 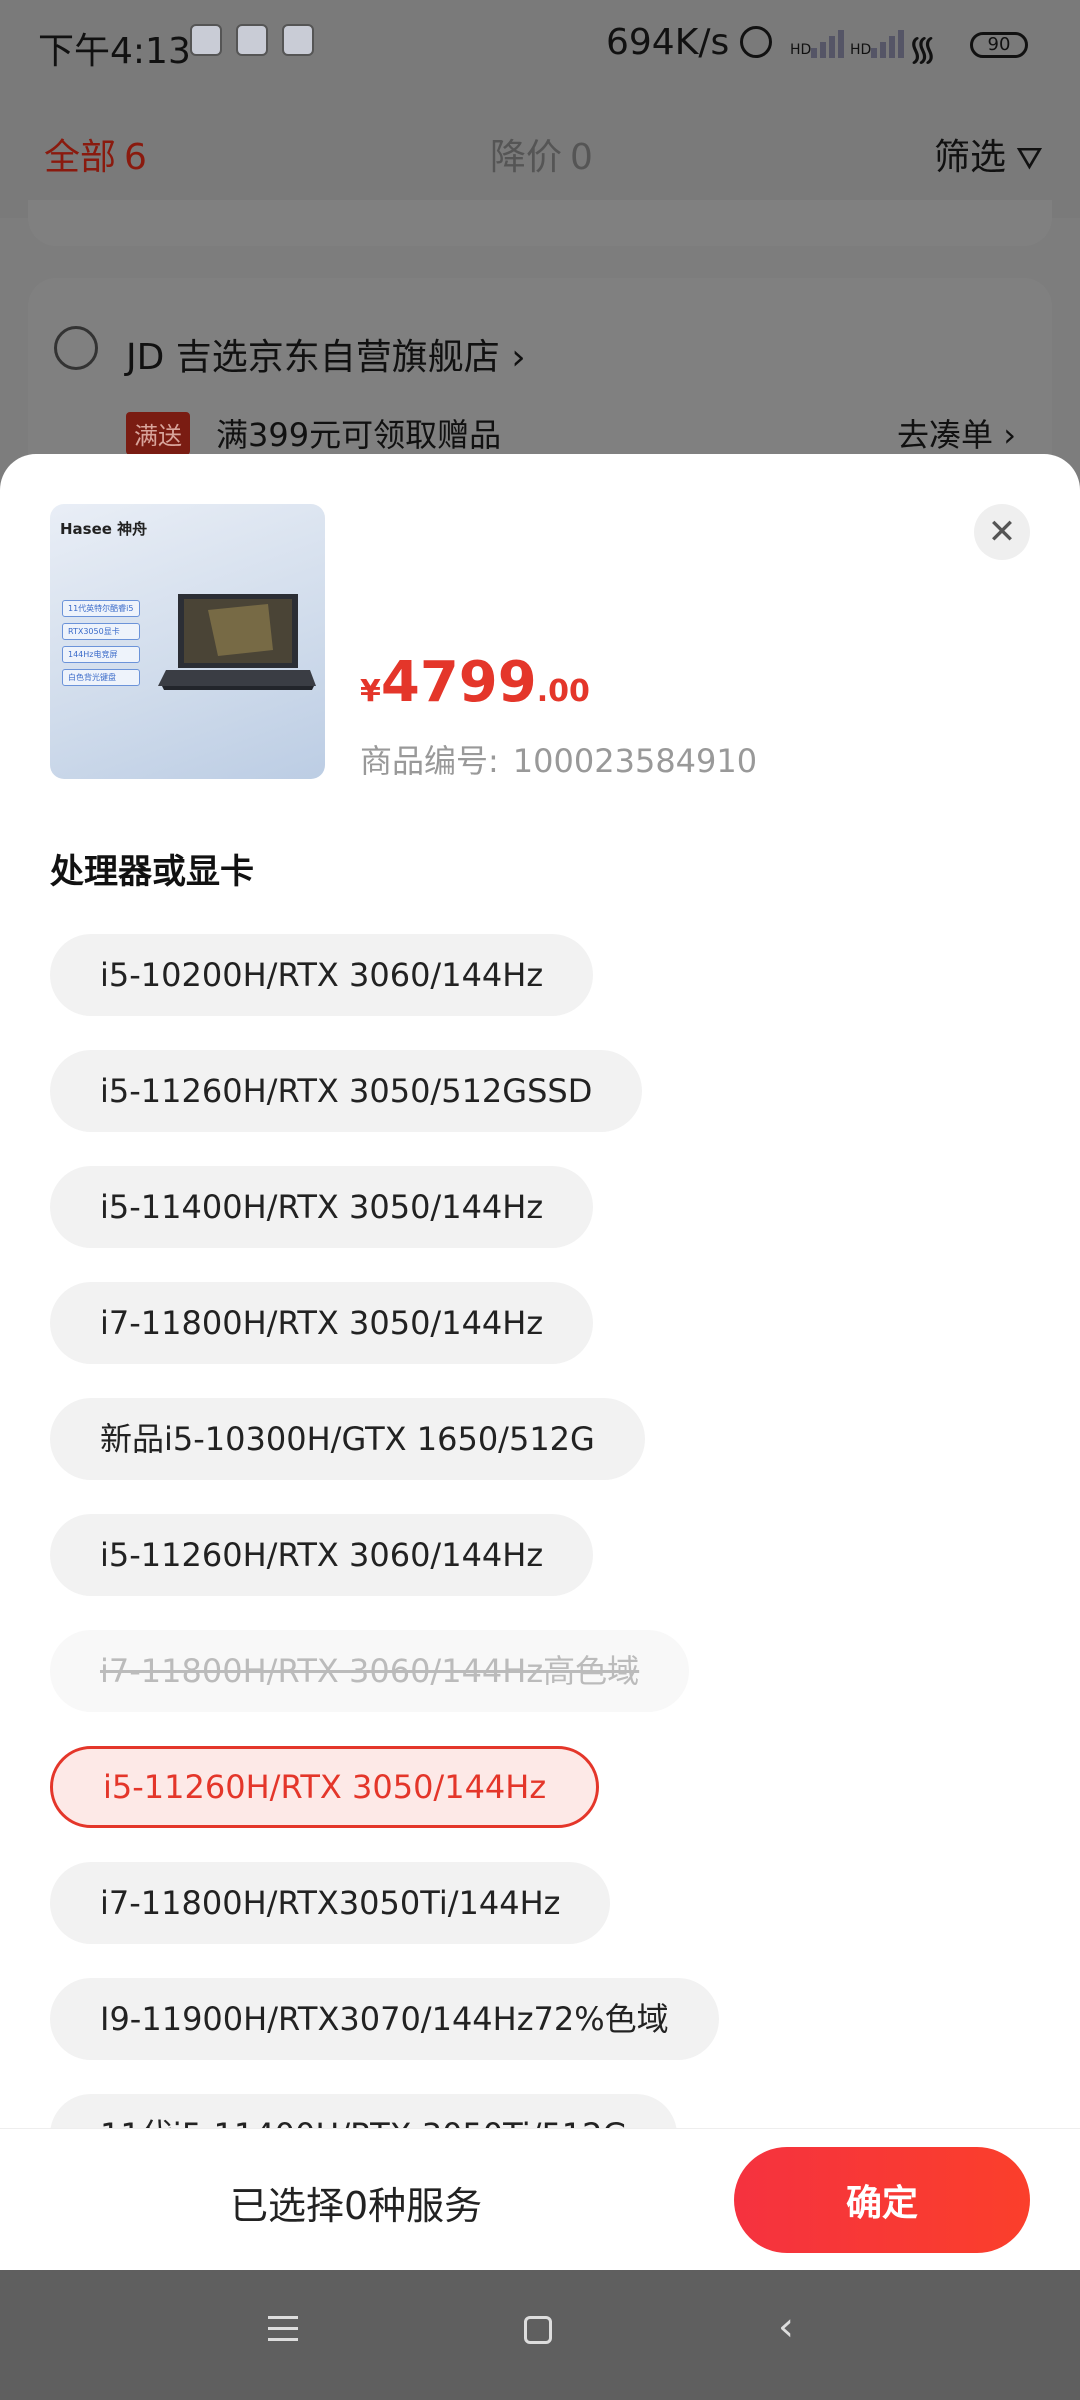 What do you see at coordinates (104, 529) in the screenshot?
I see `thumb-brand: Hasee 神舟` at bounding box center [104, 529].